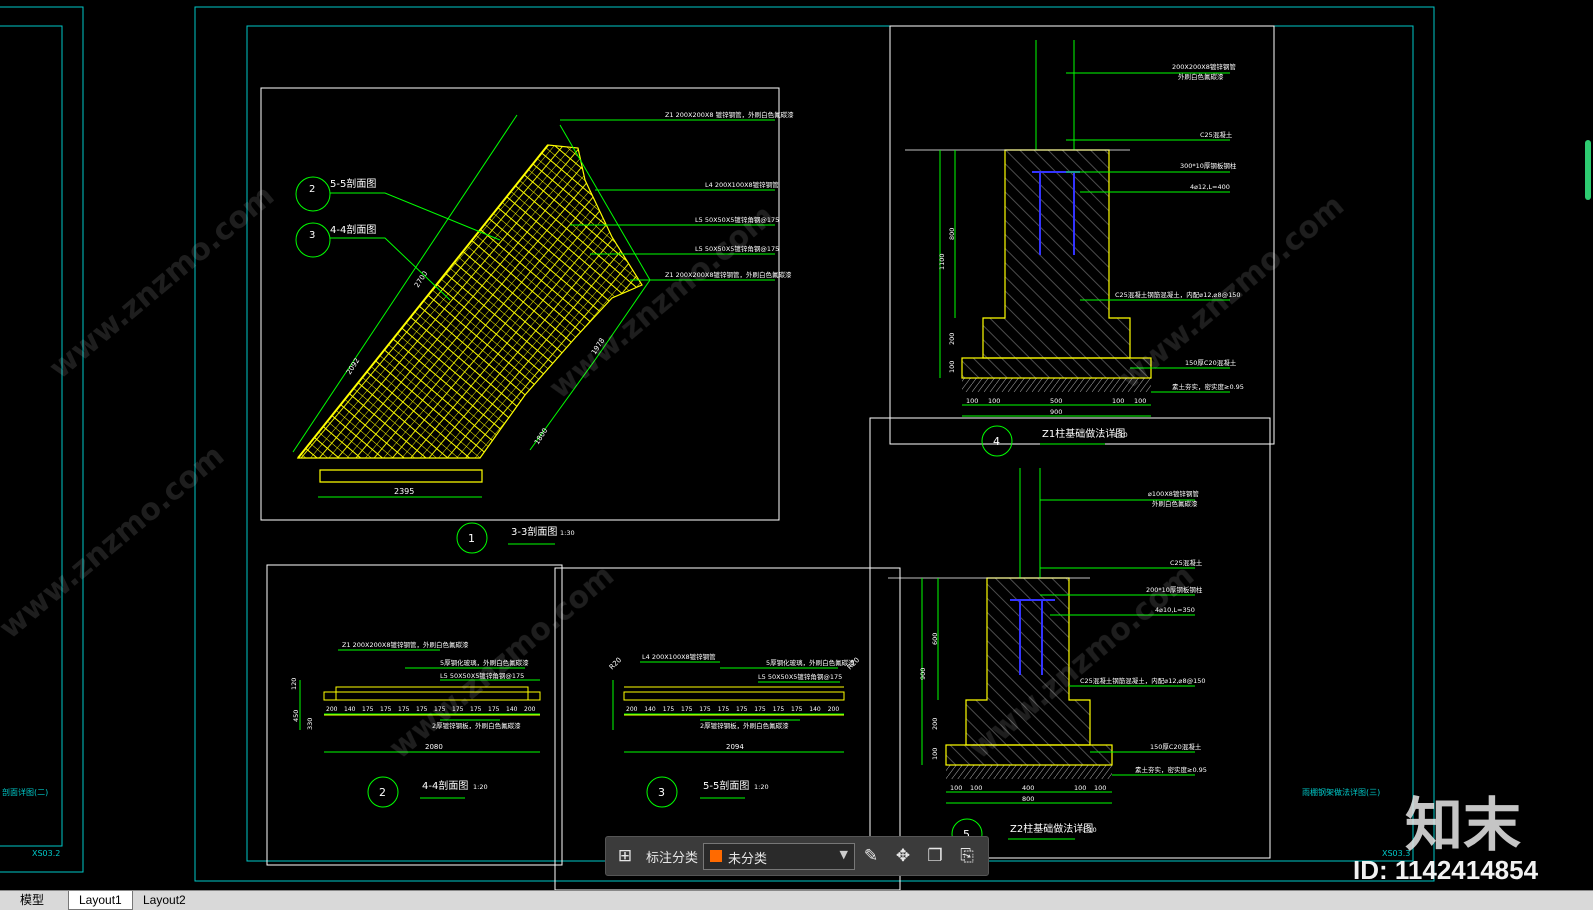  What do you see at coordinates (1173, 493) in the screenshot?
I see `view5-note-1: ⌀100X8镀锌钢管` at bounding box center [1173, 493].